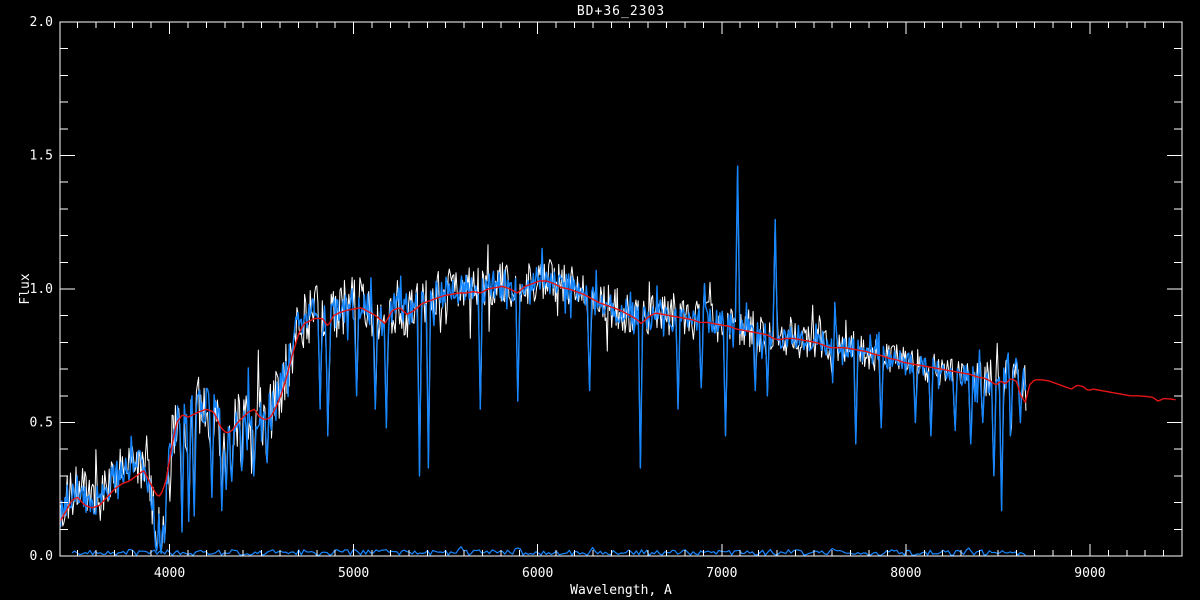  What do you see at coordinates (25, 288) in the screenshot?
I see `y-axis-label: Flux` at bounding box center [25, 288].